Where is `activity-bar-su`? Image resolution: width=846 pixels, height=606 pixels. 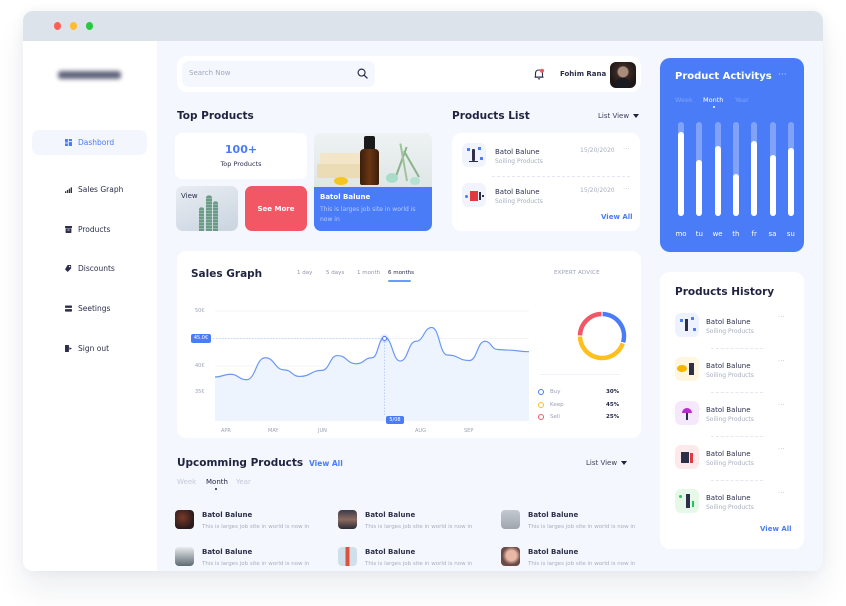 activity-bar-su is located at coordinates (790, 169).